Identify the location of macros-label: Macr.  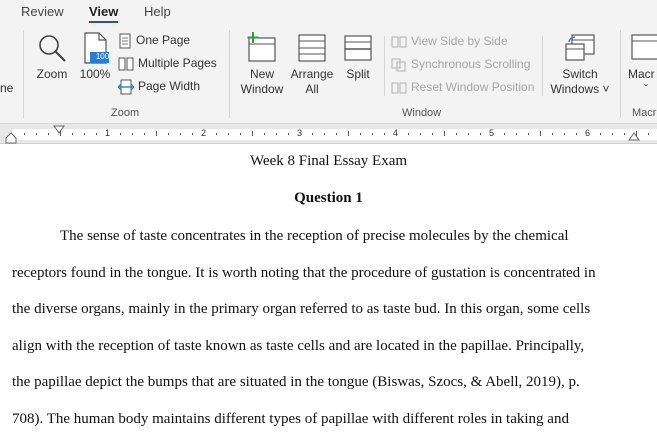
(641, 74).